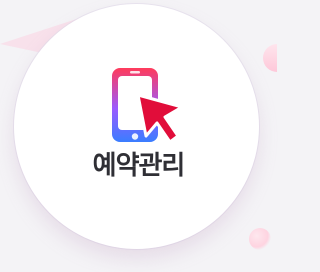  Describe the element at coordinates (150, 108) in the screenshot. I see `phone-tap-icon` at that location.